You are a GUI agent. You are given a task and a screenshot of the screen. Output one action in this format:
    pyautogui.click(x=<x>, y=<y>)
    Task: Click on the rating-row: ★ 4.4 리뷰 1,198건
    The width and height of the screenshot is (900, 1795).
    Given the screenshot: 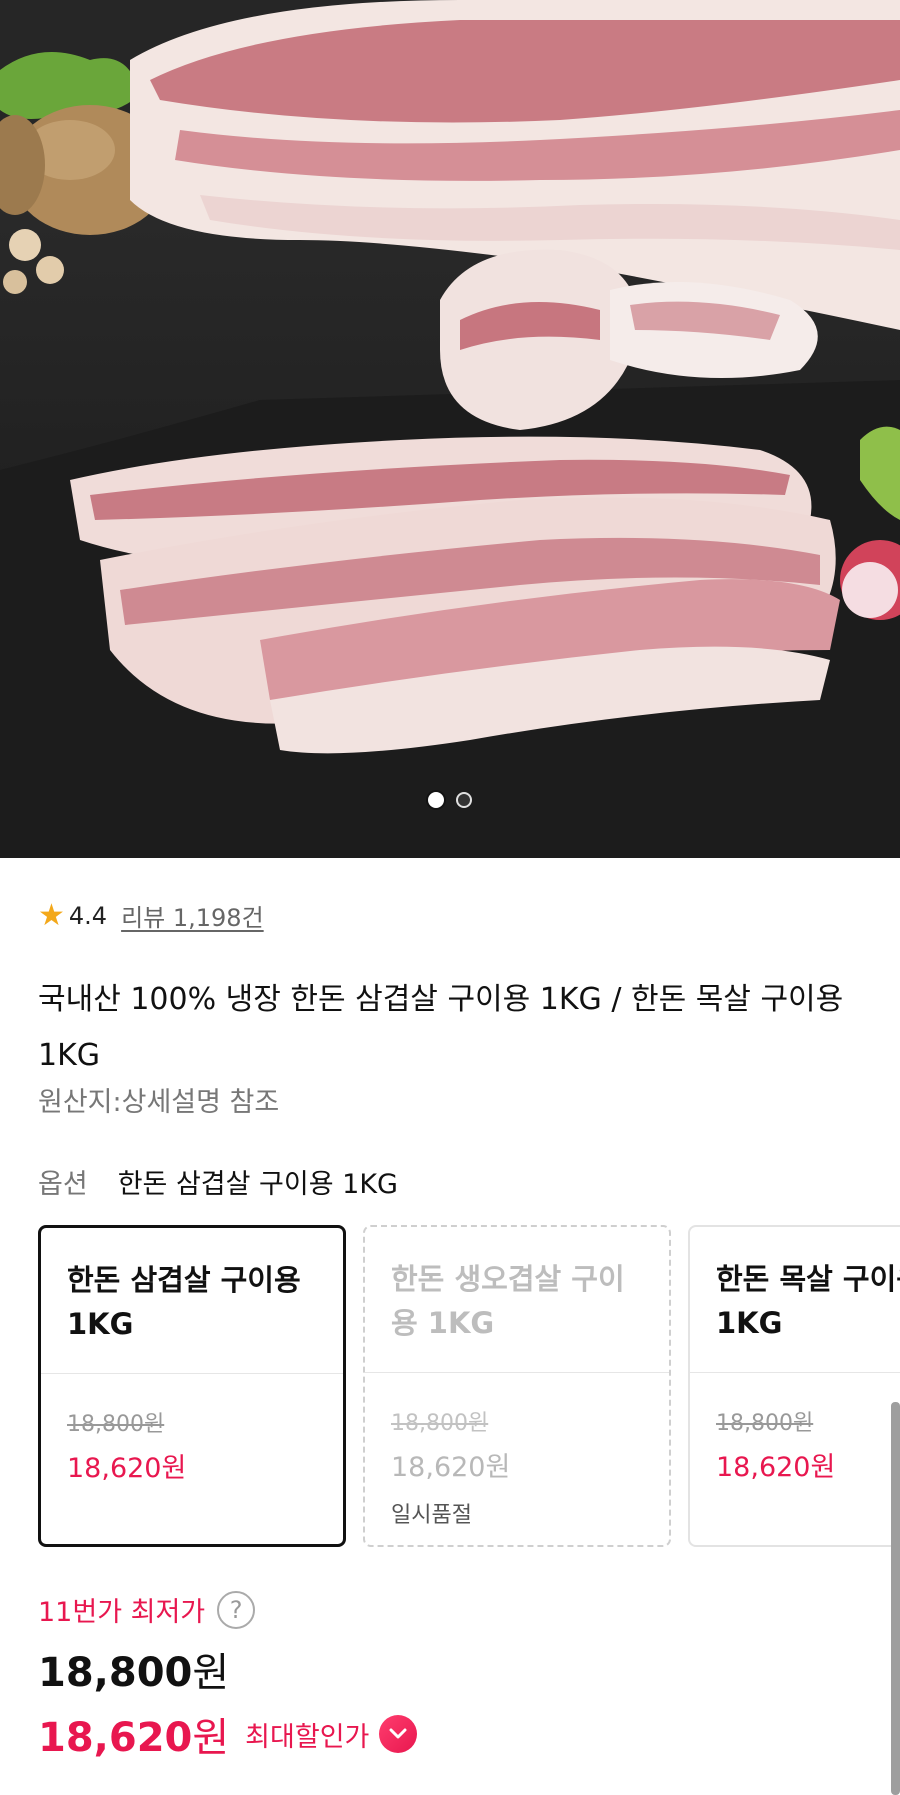 What is the action you would take?
    pyautogui.click(x=151, y=915)
    